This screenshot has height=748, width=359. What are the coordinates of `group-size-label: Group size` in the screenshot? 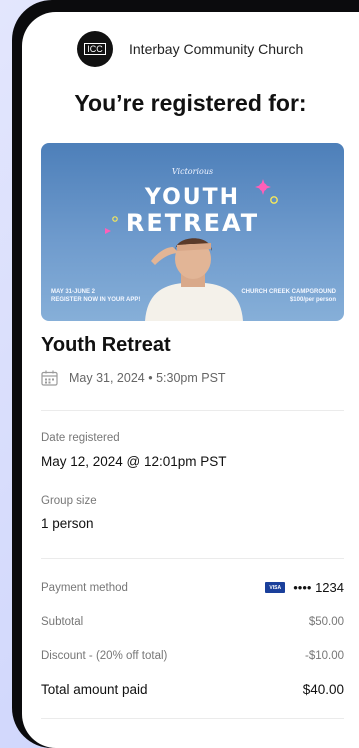 It's located at (69, 501).